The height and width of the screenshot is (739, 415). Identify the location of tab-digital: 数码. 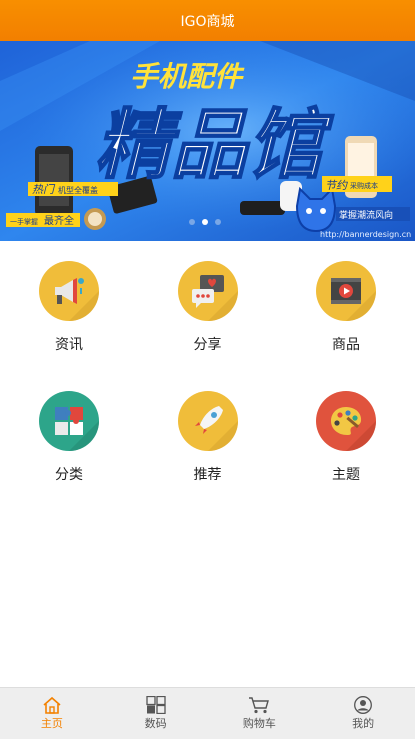
(156, 713).